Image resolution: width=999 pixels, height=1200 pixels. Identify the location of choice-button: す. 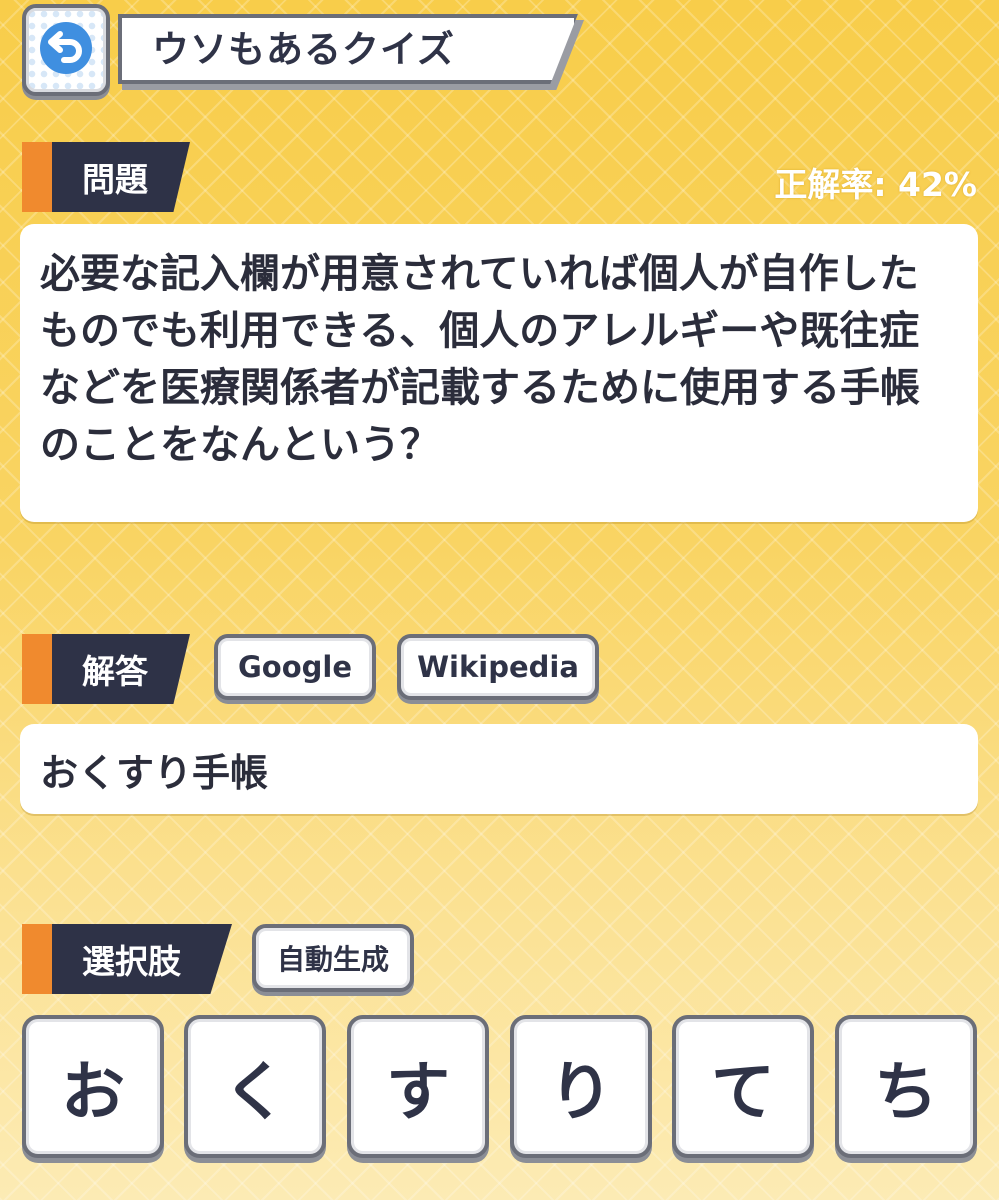
(418, 1086).